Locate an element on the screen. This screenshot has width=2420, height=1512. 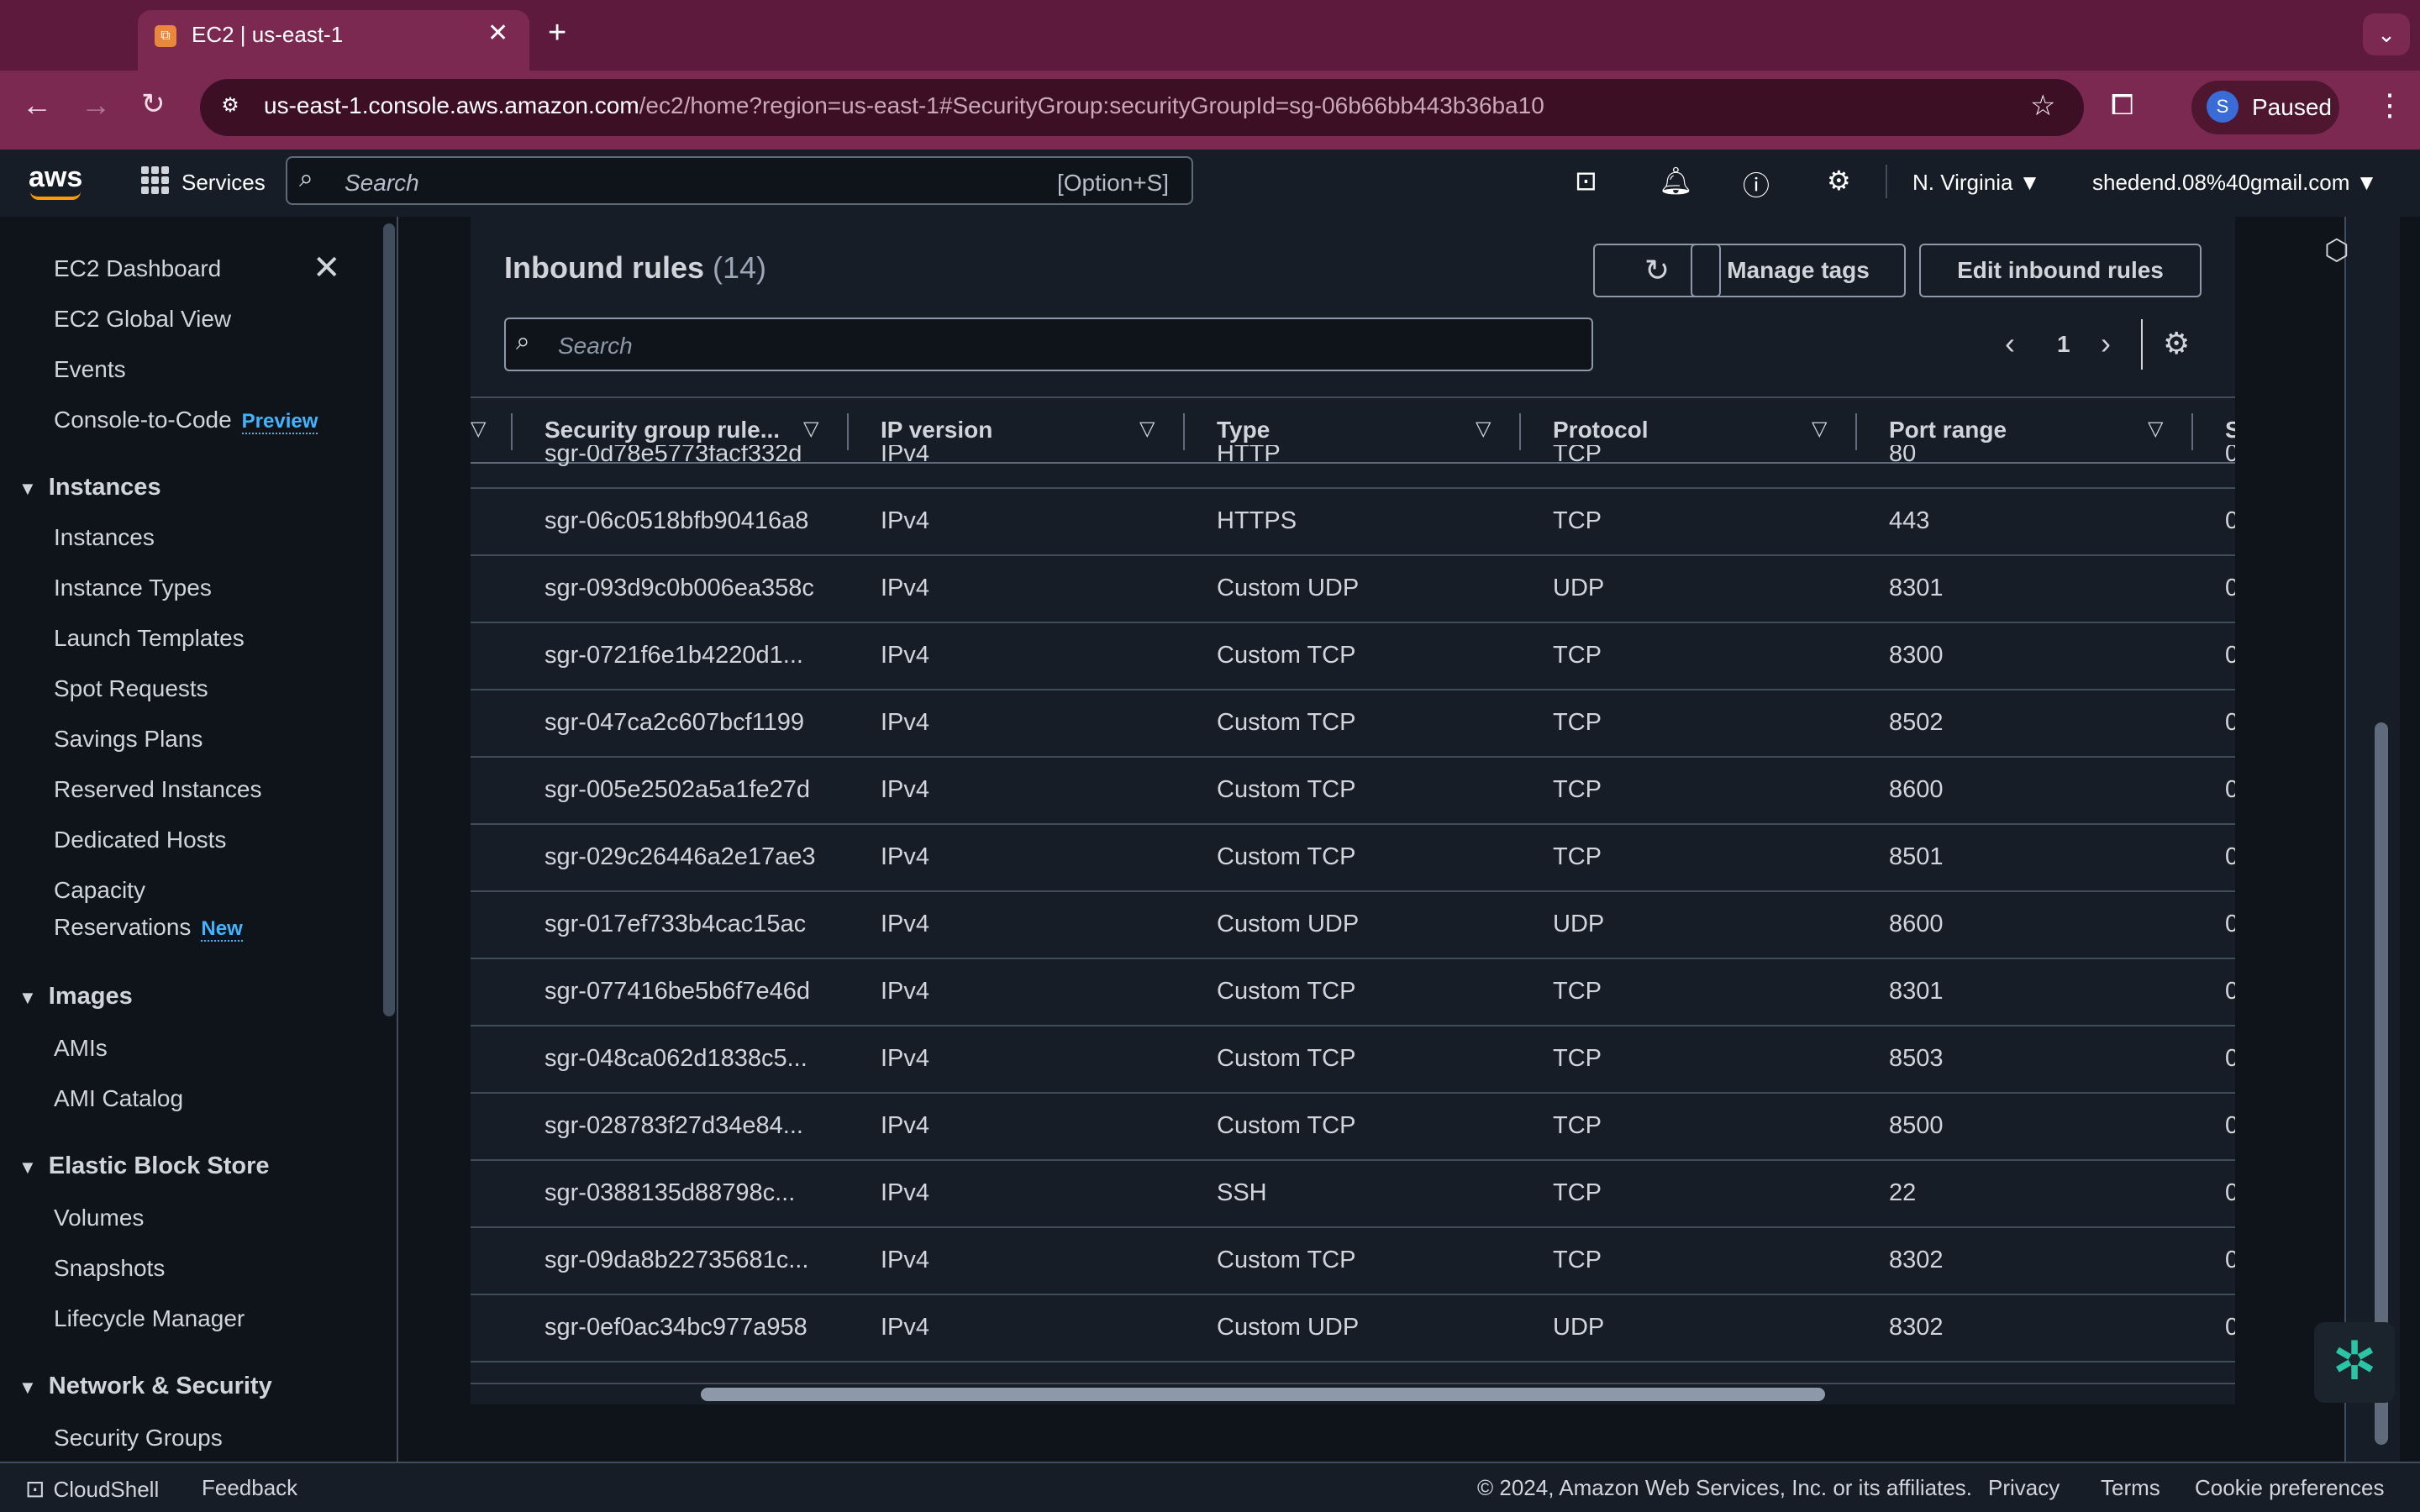
help-icon: ⓘ is located at coordinates (1756, 184).